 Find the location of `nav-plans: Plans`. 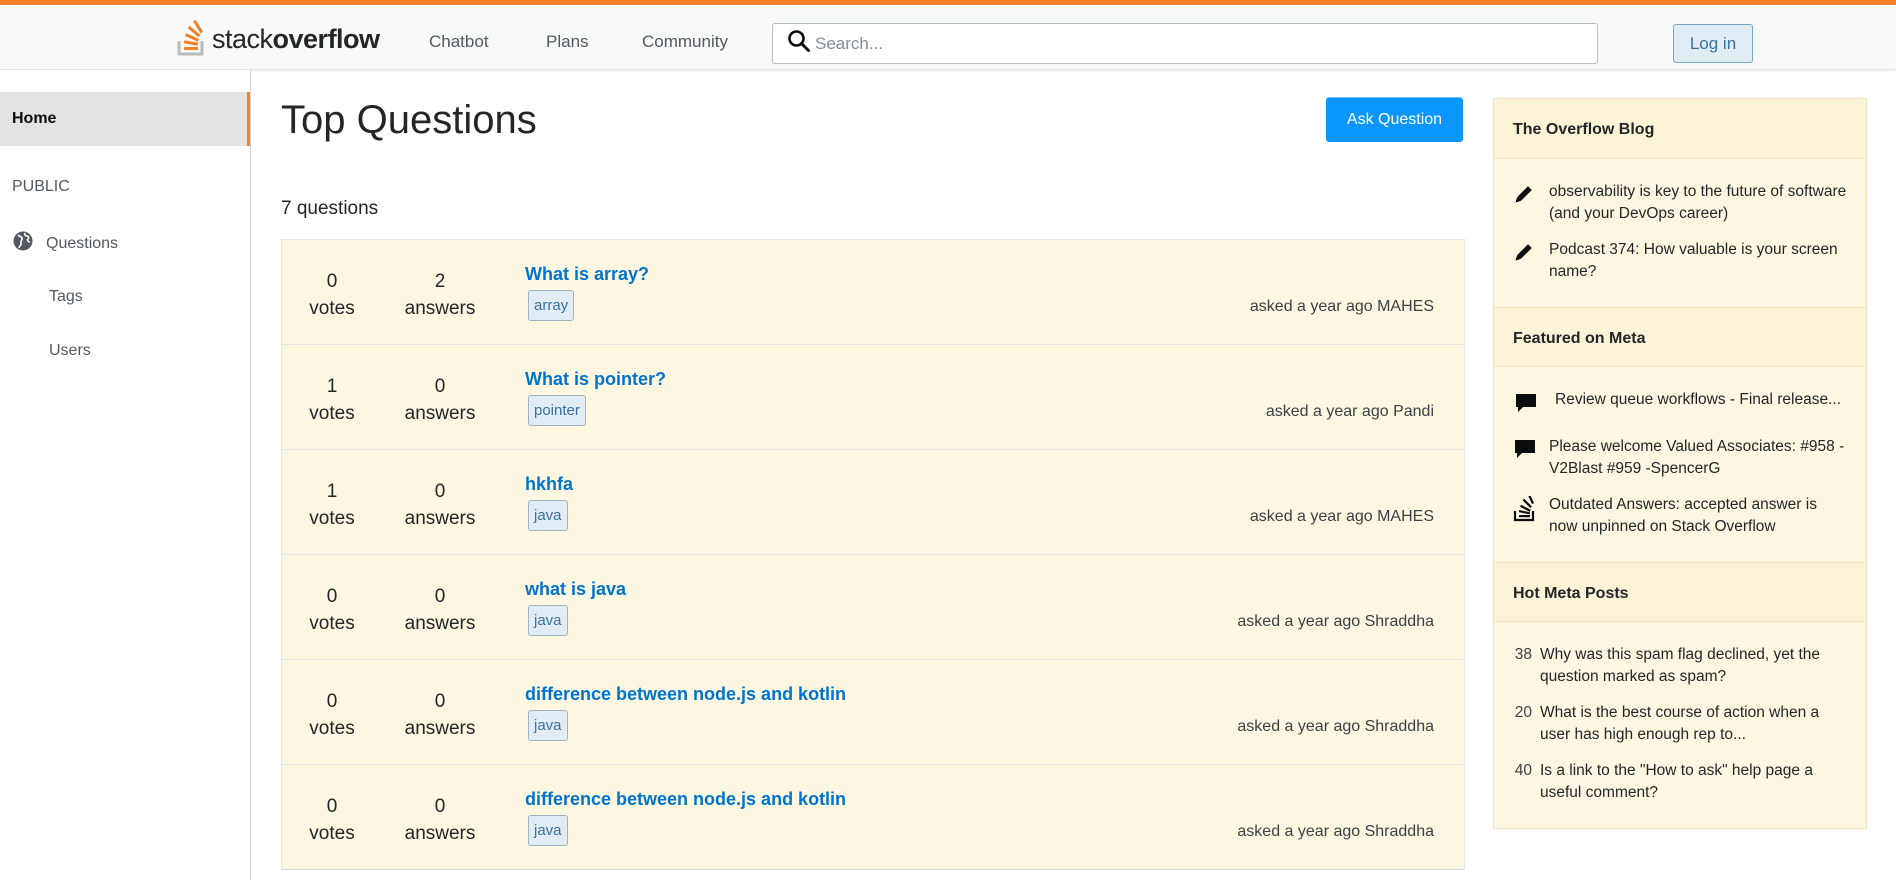

nav-plans: Plans is located at coordinates (567, 42).